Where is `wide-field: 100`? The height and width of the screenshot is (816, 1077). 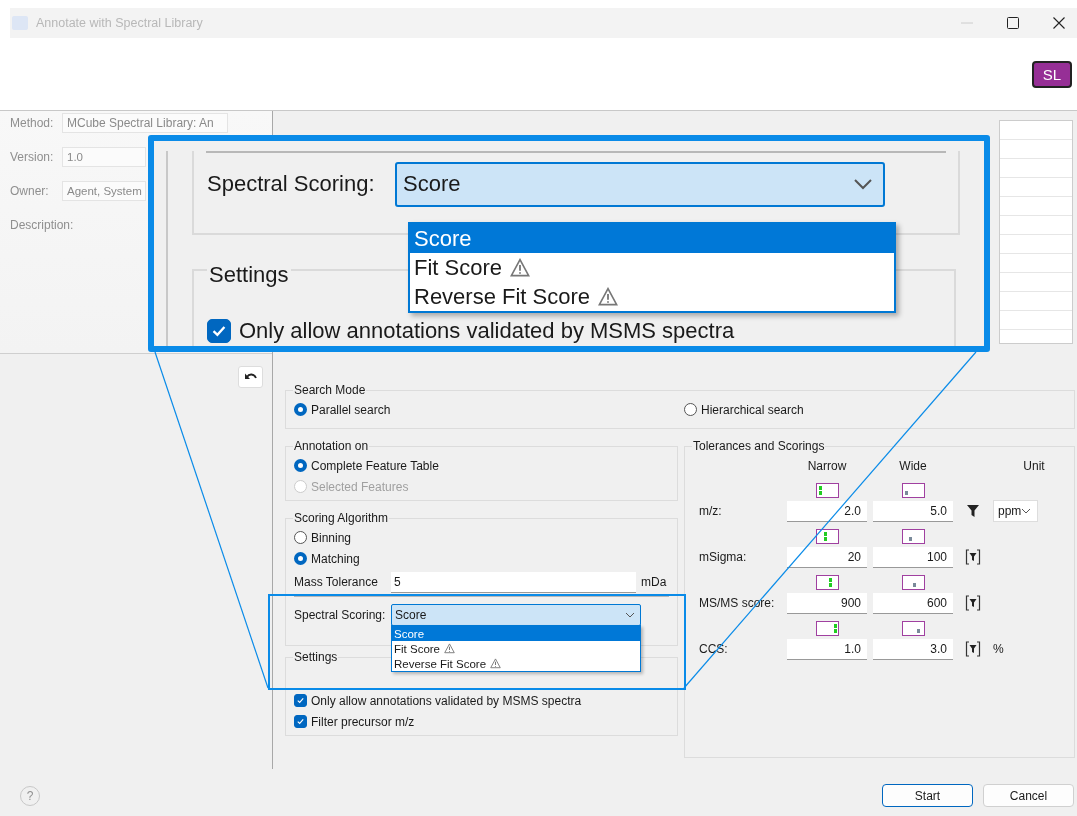 wide-field: 100 is located at coordinates (913, 557).